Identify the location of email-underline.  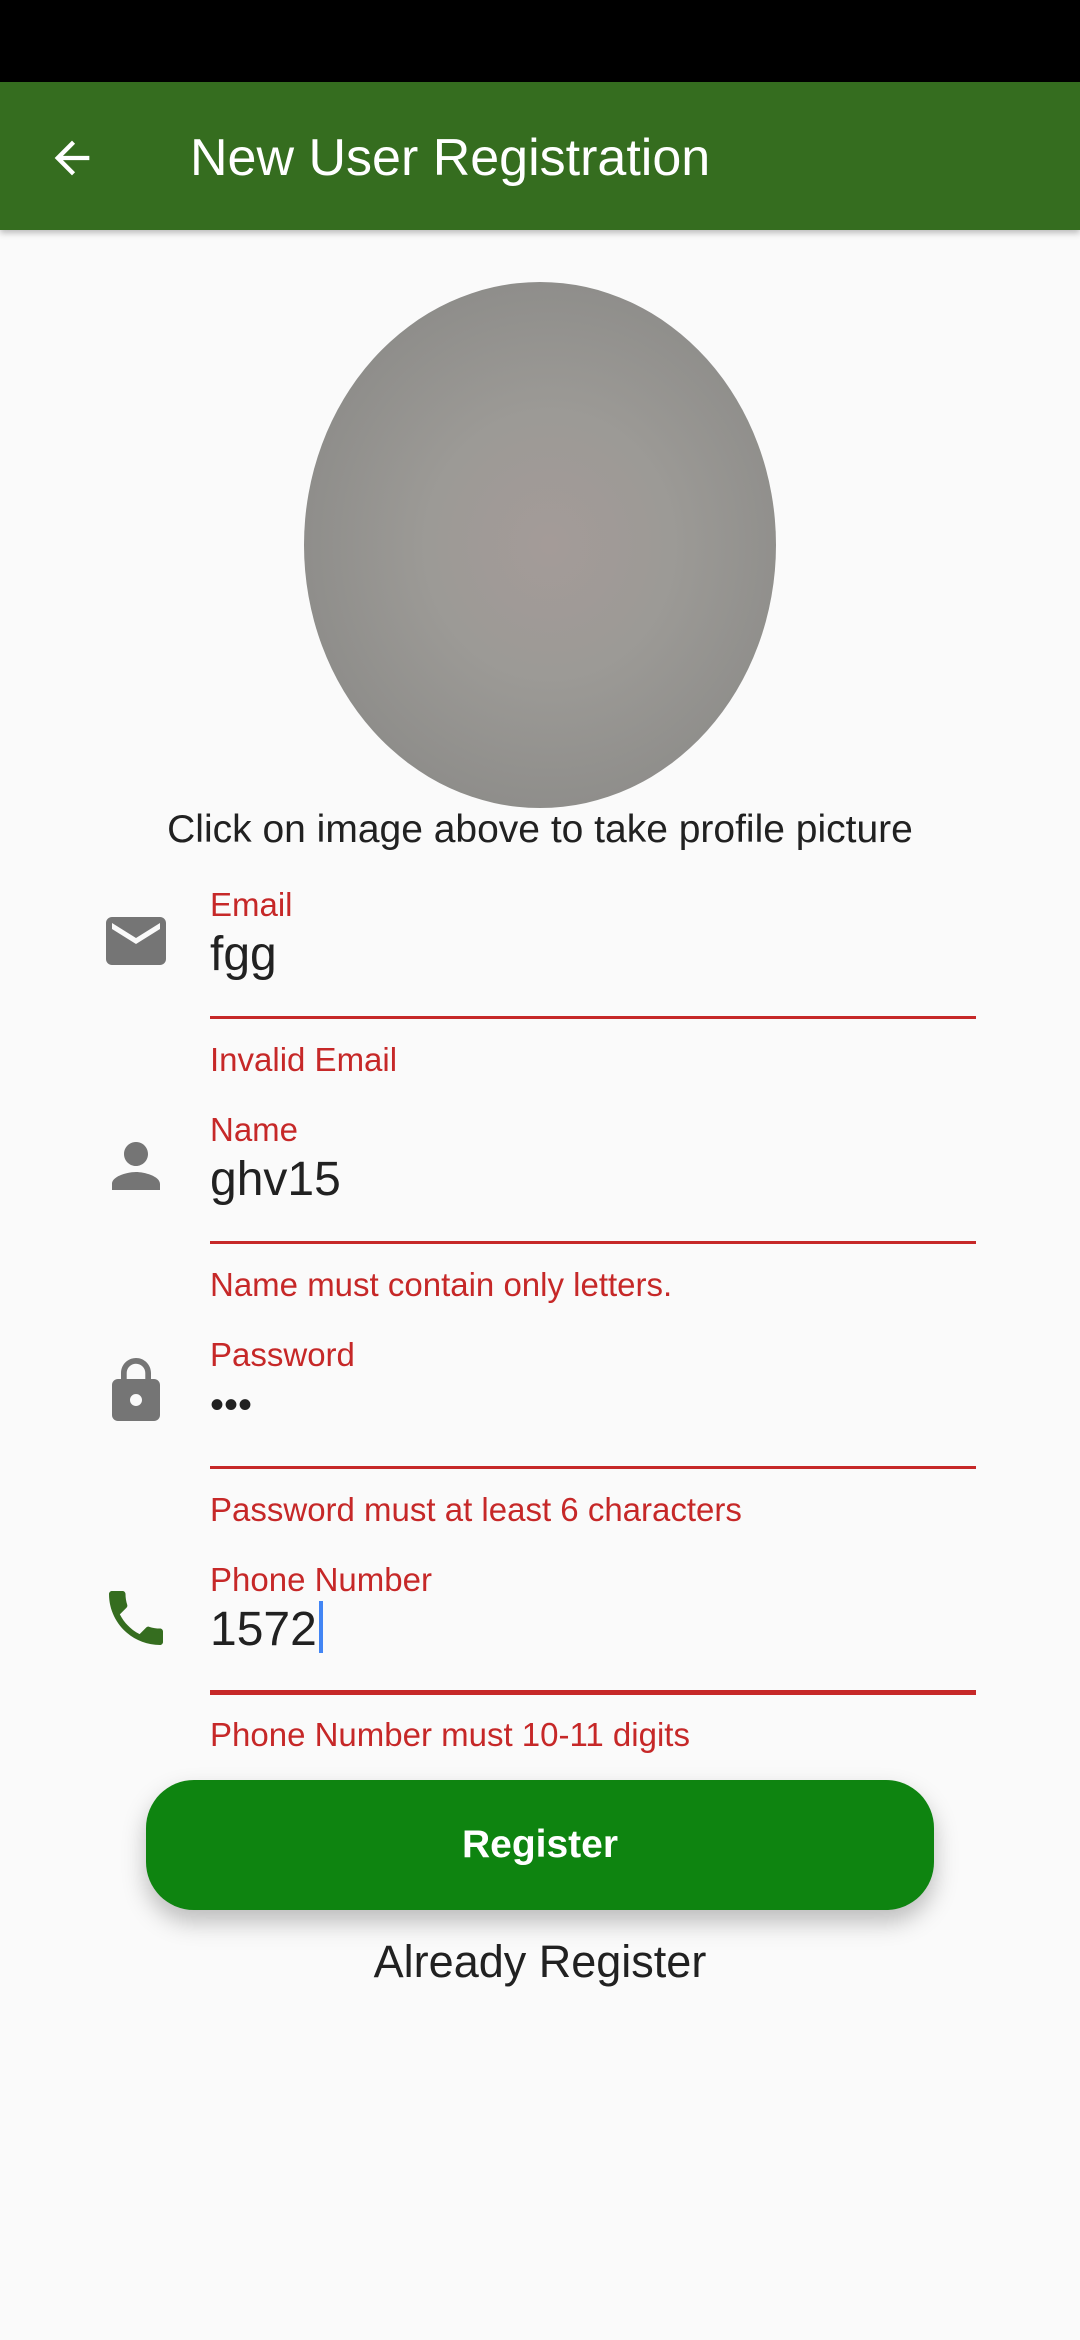
(593, 1017).